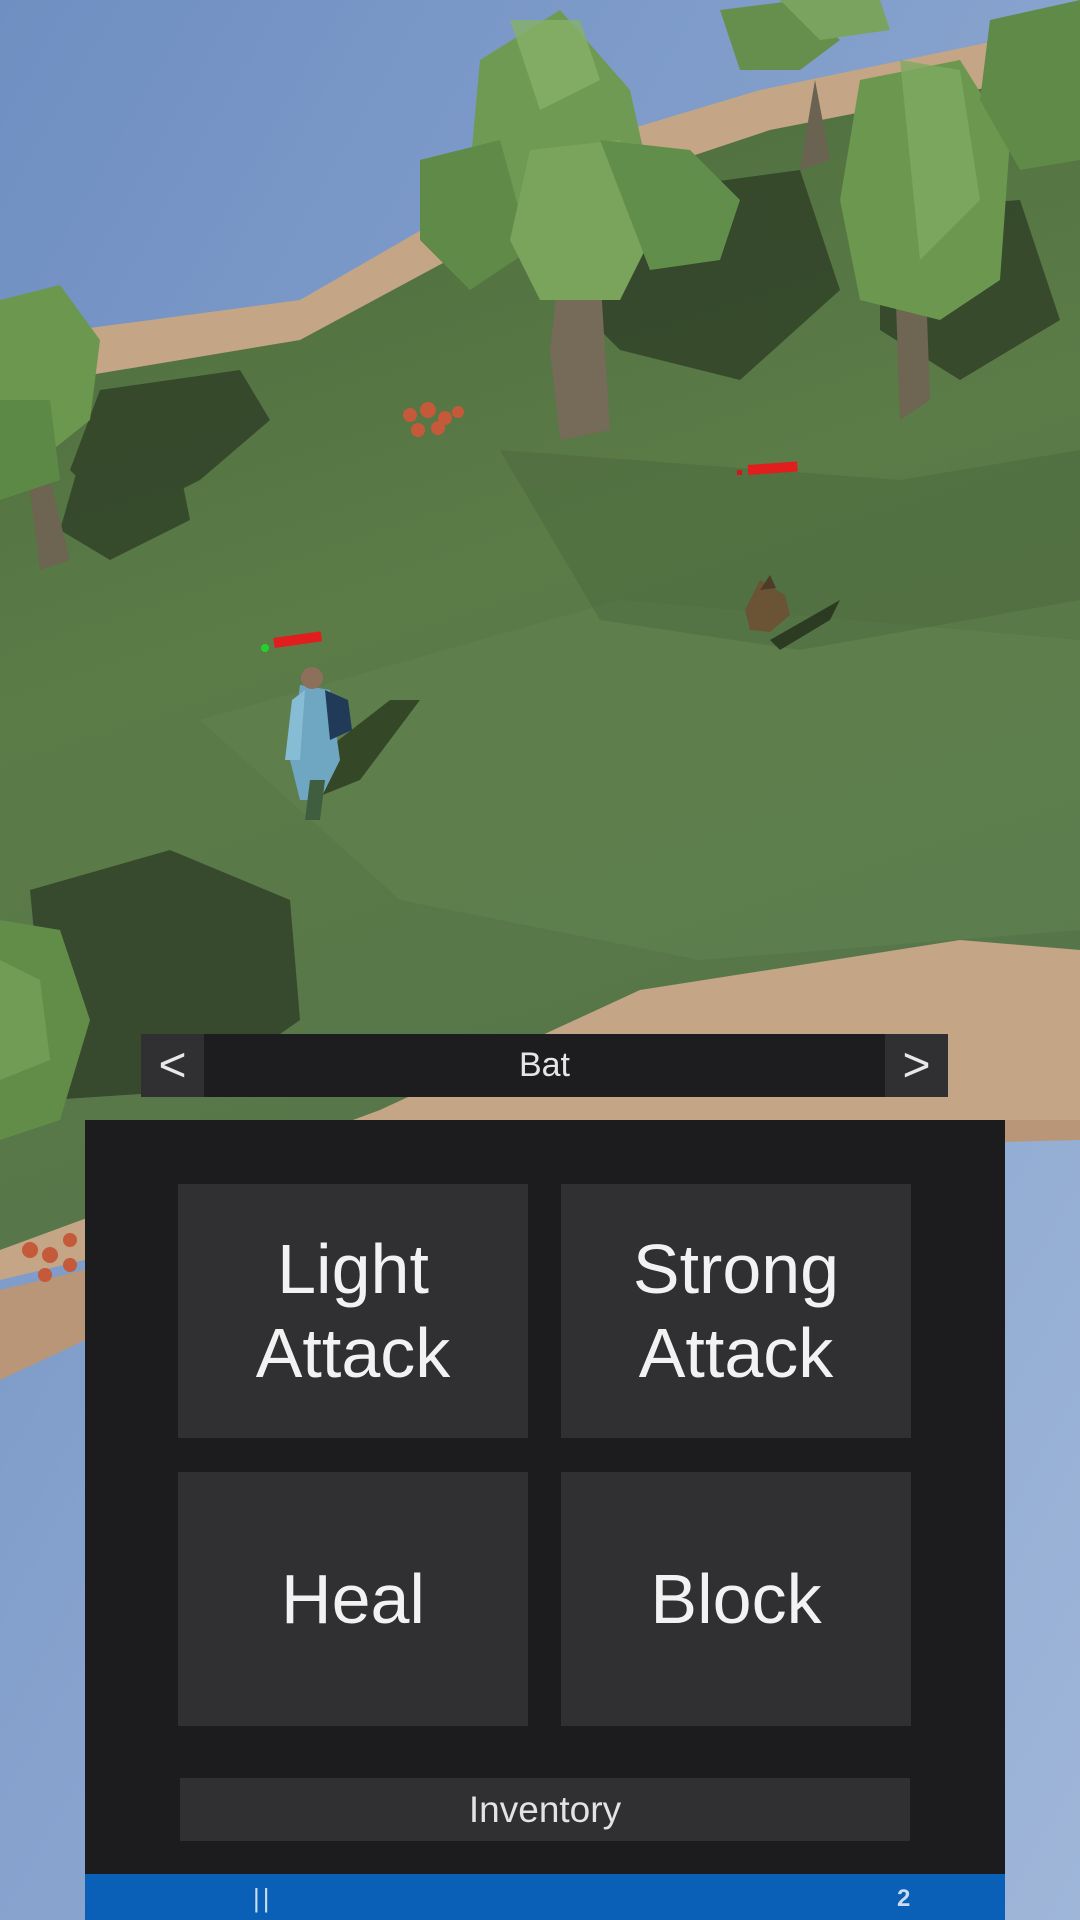 Image resolution: width=1080 pixels, height=1920 pixels. Describe the element at coordinates (916, 1065) in the screenshot. I see `next-target-button: >` at that location.